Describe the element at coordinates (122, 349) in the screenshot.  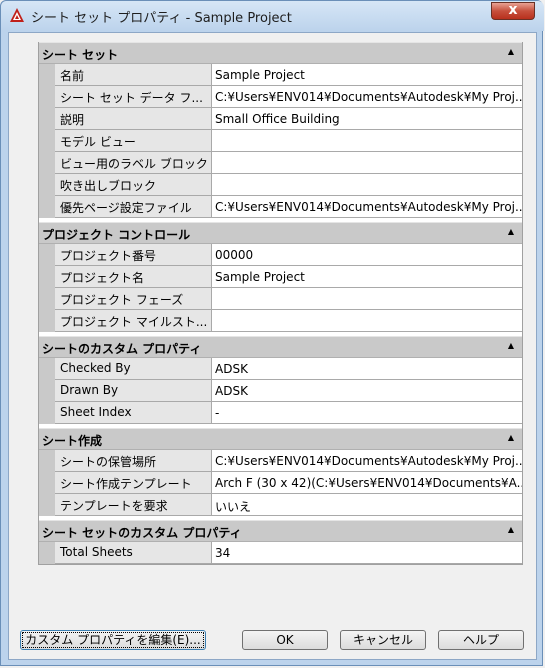
I see `section-title: シートのカスタム プロパティ` at that location.